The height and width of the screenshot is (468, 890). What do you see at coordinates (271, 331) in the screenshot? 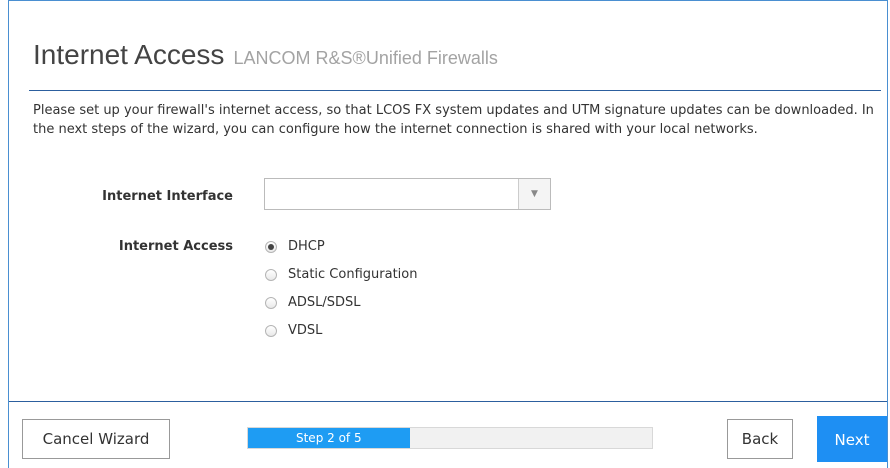
I see `radio-button-vdsl` at bounding box center [271, 331].